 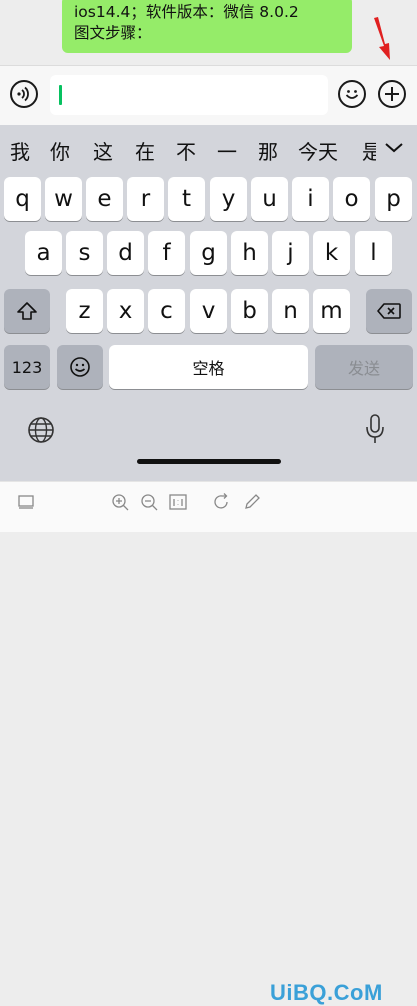 What do you see at coordinates (290, 311) in the screenshot?
I see `key-n: n` at bounding box center [290, 311].